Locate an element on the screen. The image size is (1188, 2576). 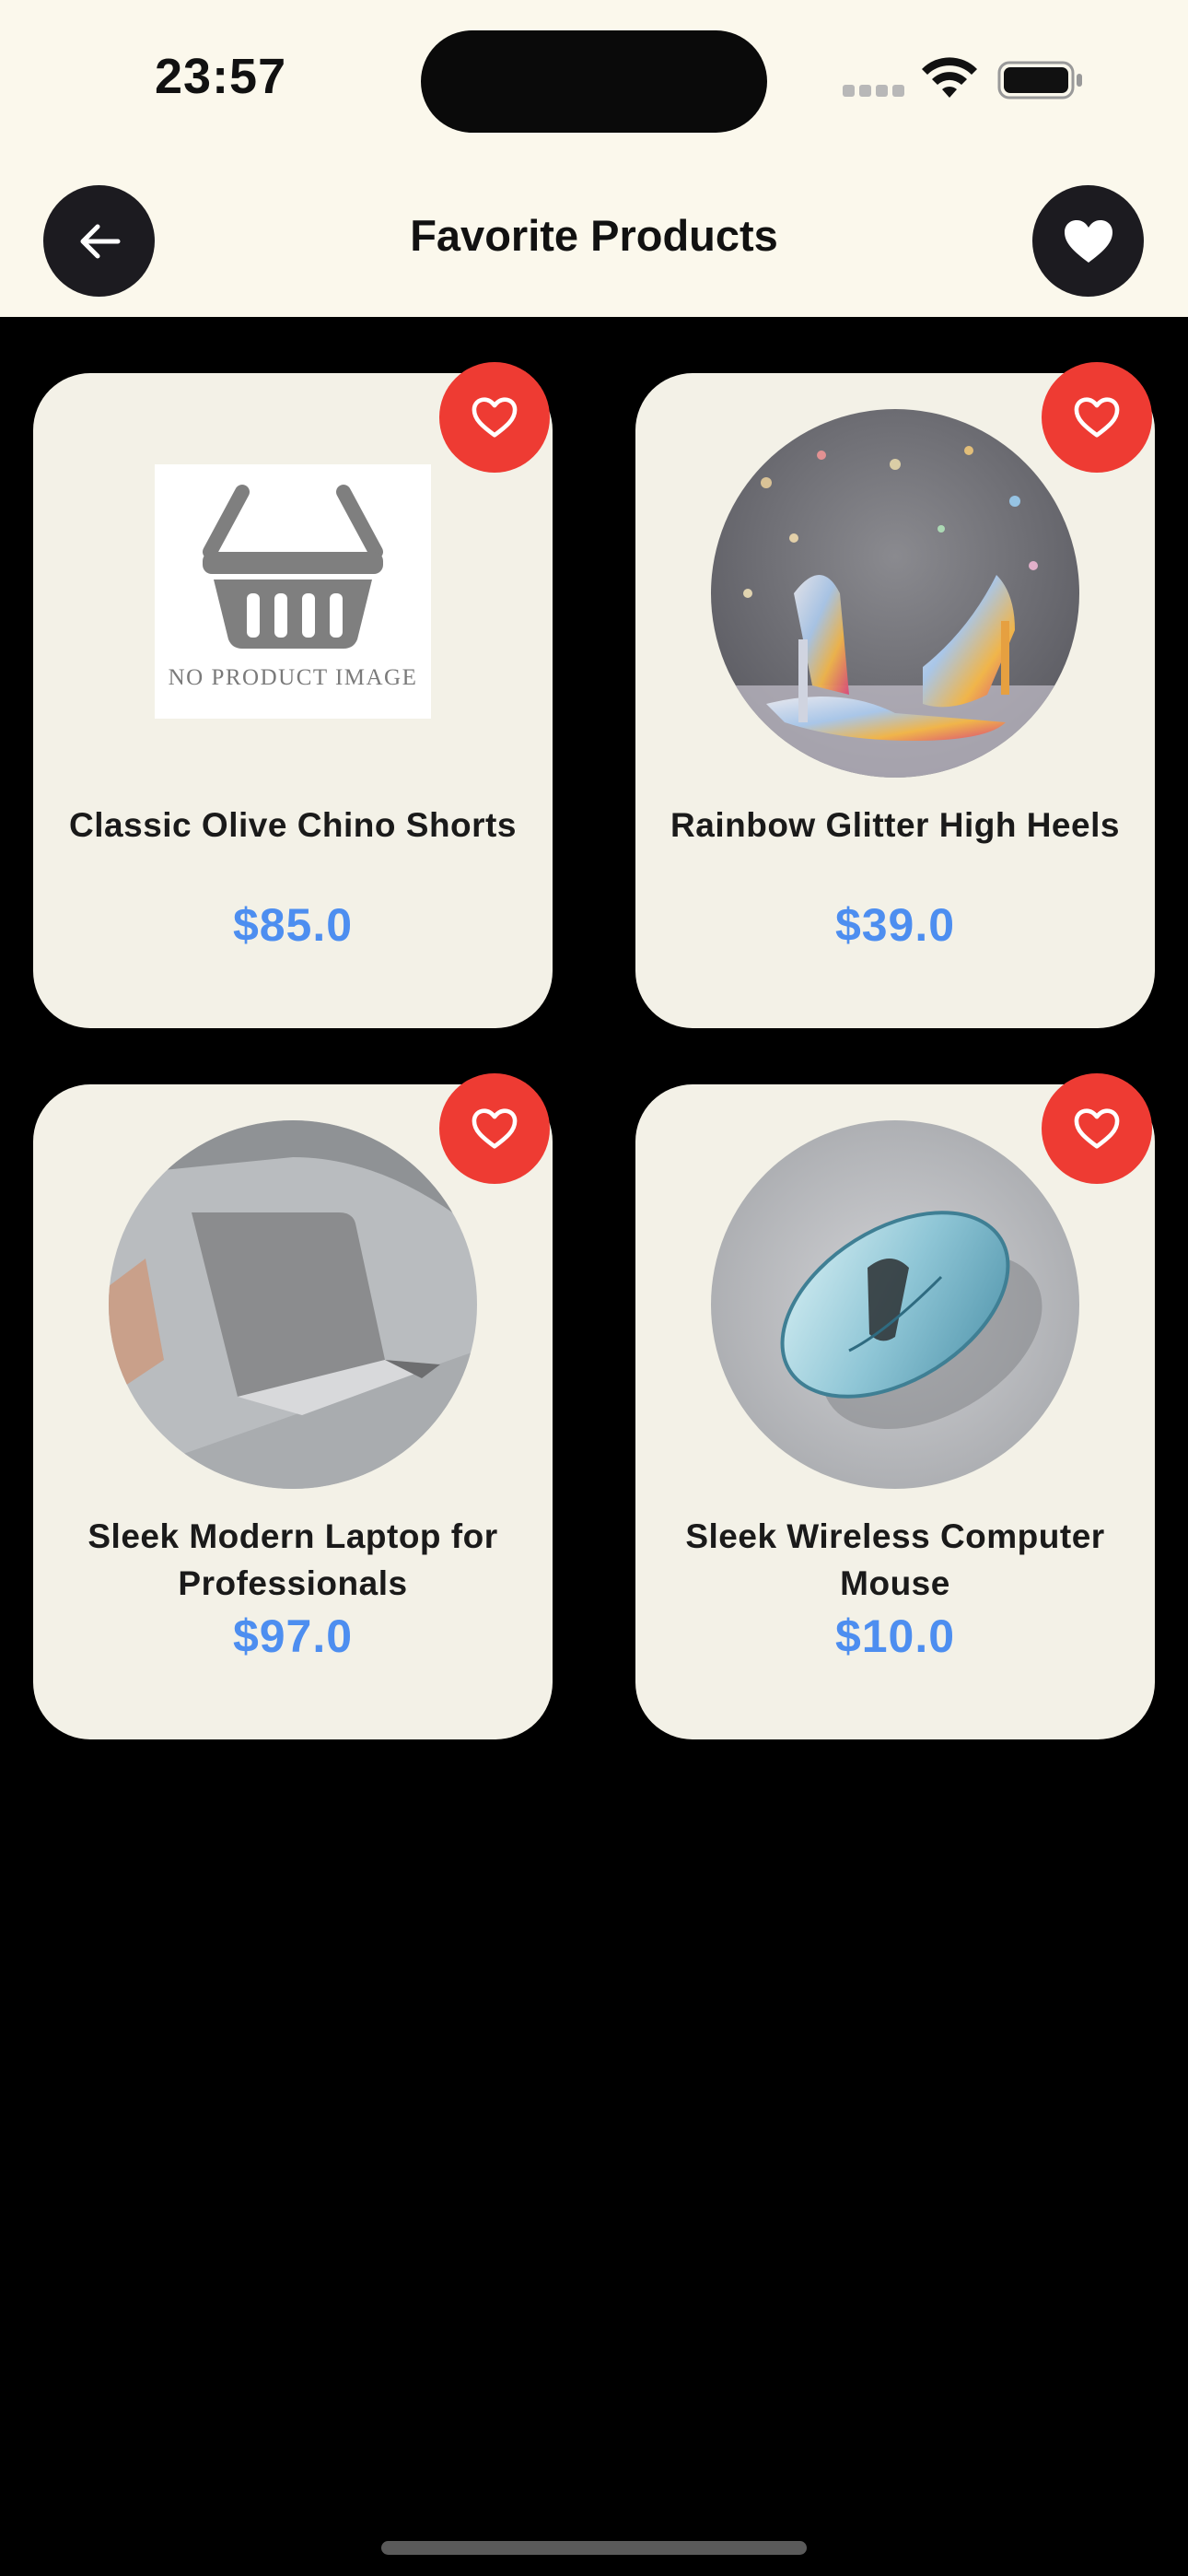
product-price: $10.0 is located at coordinates (895, 1636).